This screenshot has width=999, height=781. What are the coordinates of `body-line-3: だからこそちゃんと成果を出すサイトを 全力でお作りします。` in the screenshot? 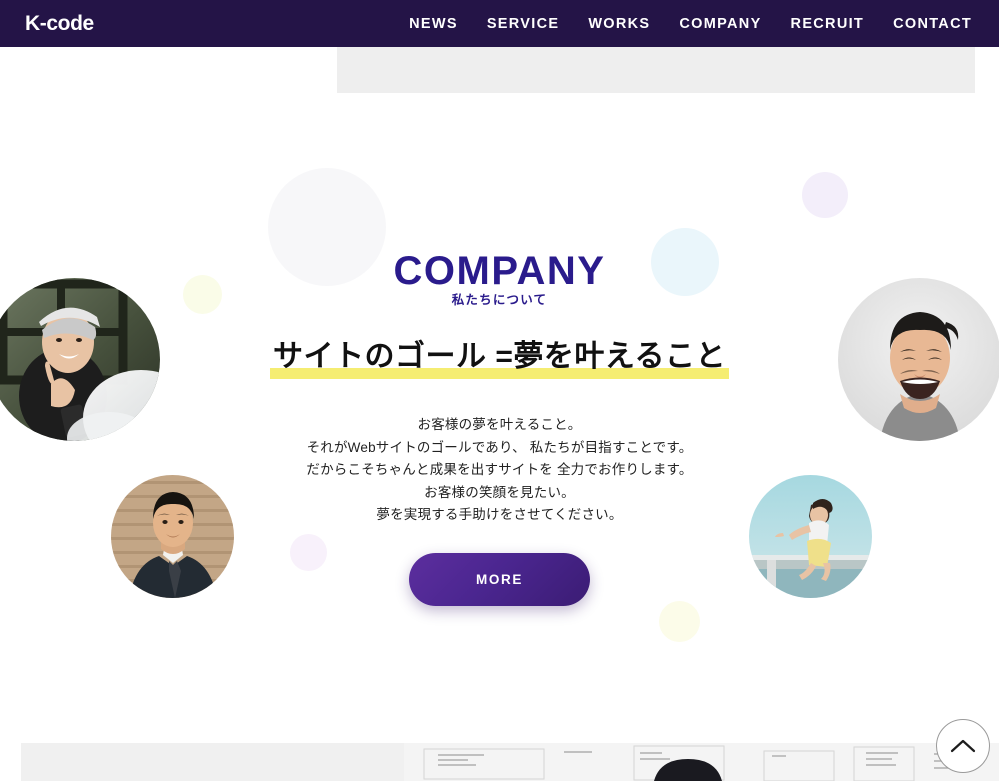 It's located at (499, 469).